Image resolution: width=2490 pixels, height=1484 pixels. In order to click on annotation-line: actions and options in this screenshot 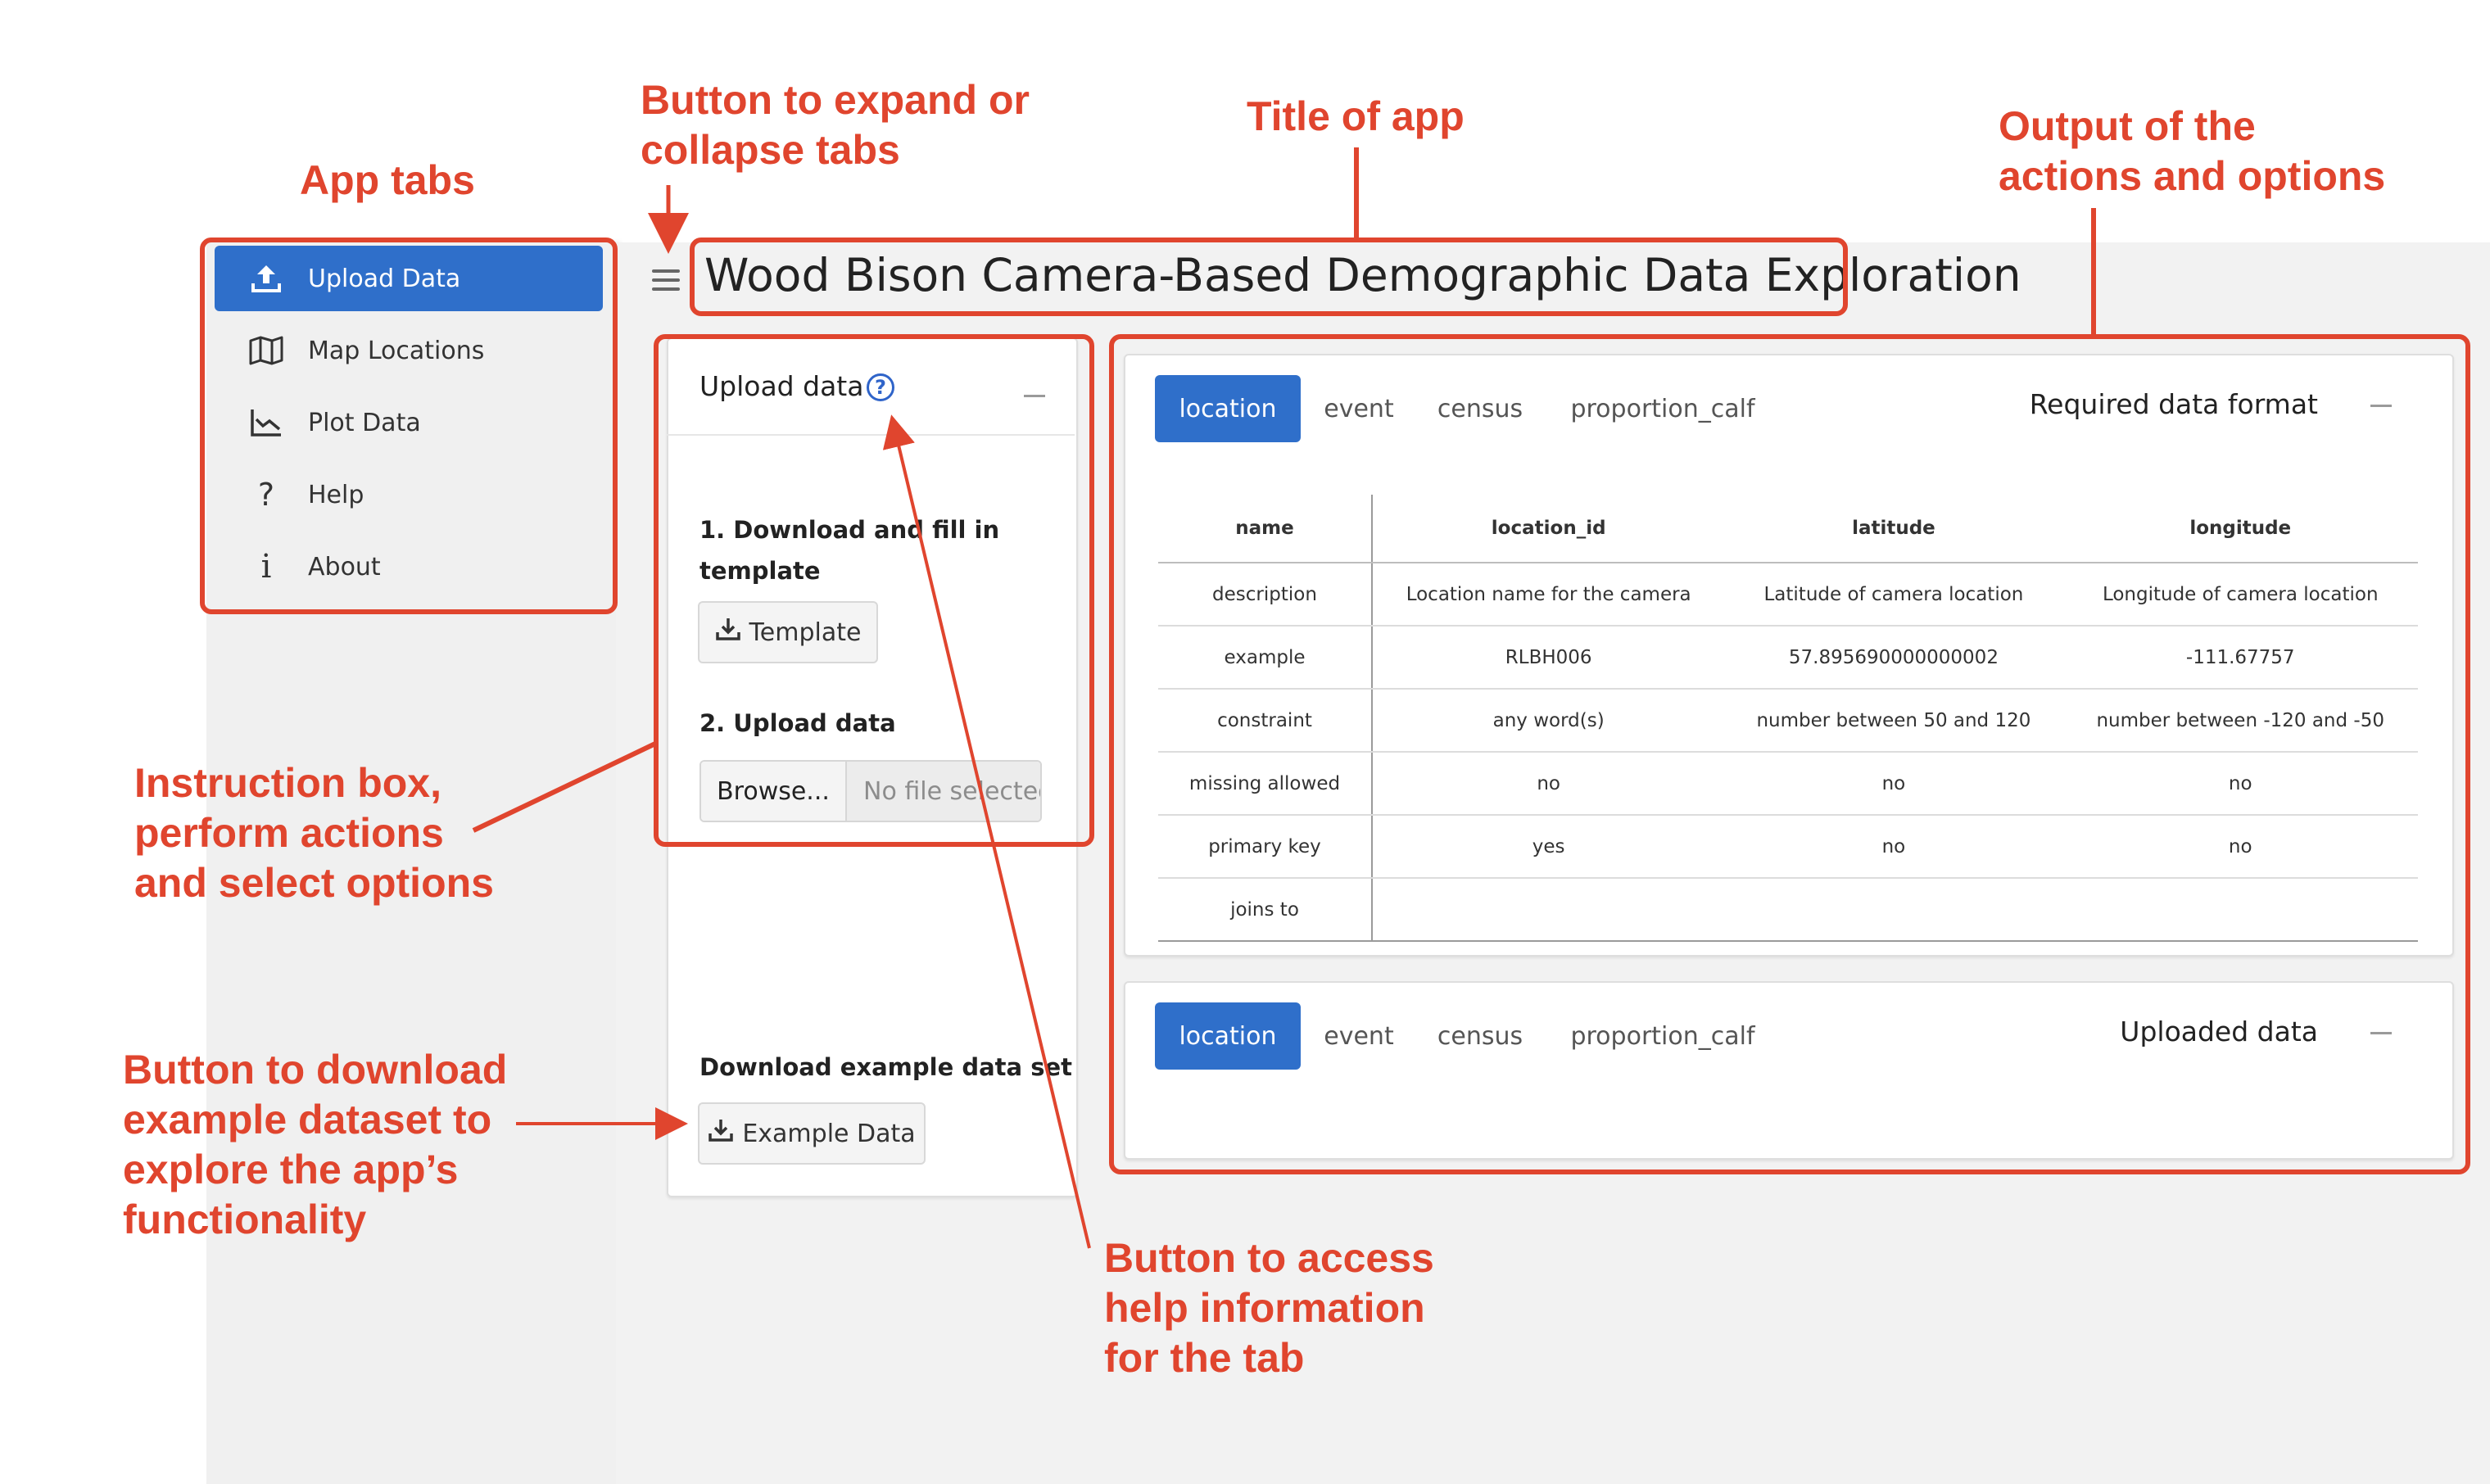, I will do `click(2192, 176)`.